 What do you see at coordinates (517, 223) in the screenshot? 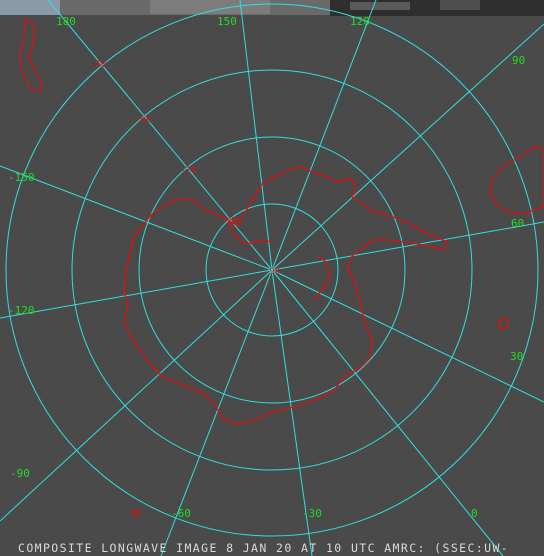
I see `lon-label-60: 60` at bounding box center [517, 223].